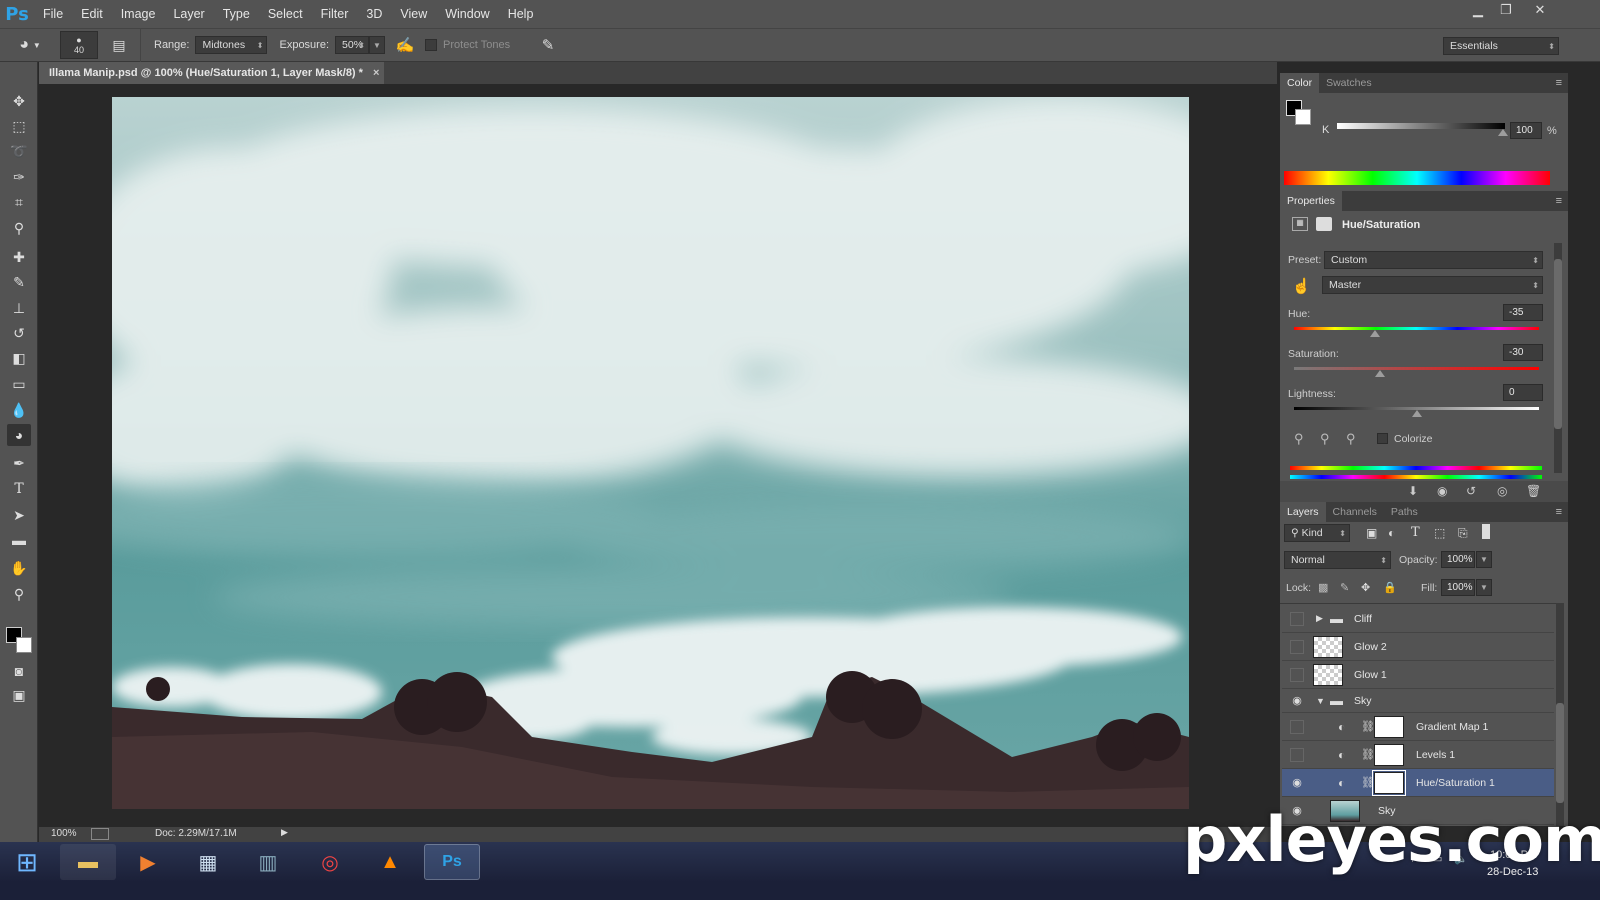 Image resolution: width=1600 pixels, height=900 pixels. What do you see at coordinates (1311, 201) in the screenshot?
I see `tab-properties: Properties` at bounding box center [1311, 201].